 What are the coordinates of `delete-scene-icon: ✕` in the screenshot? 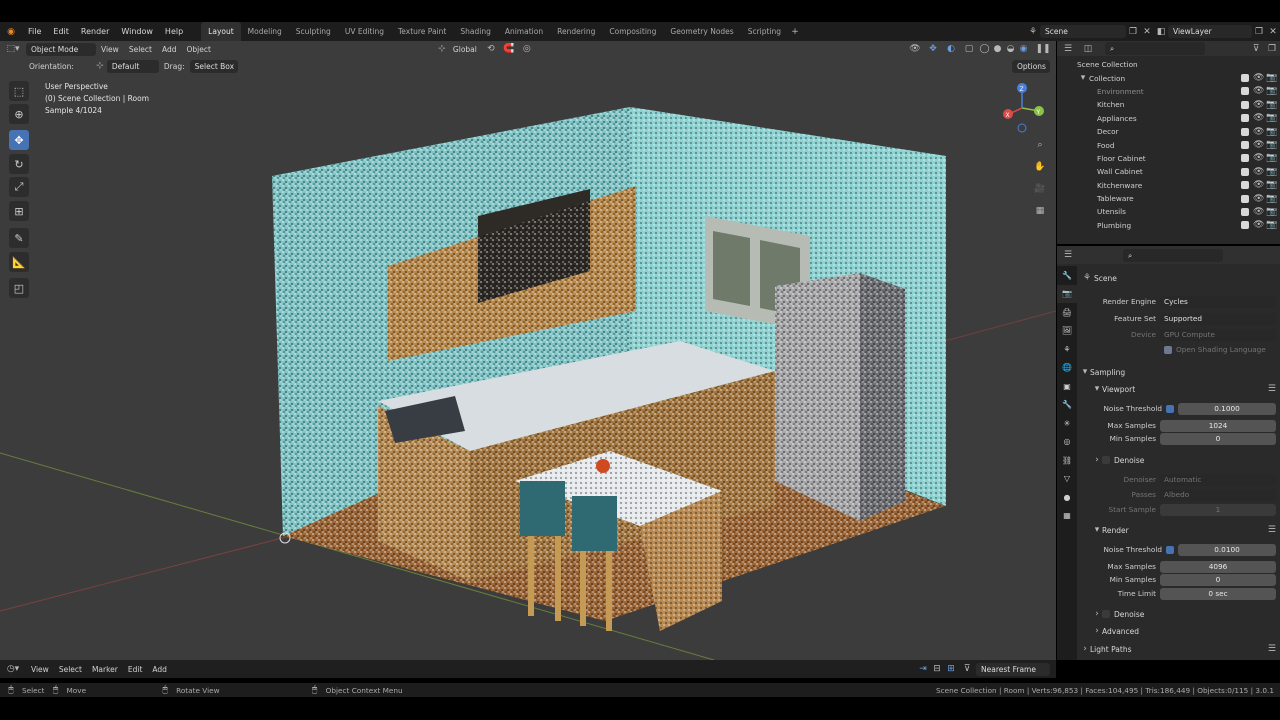 It's located at (1147, 32).